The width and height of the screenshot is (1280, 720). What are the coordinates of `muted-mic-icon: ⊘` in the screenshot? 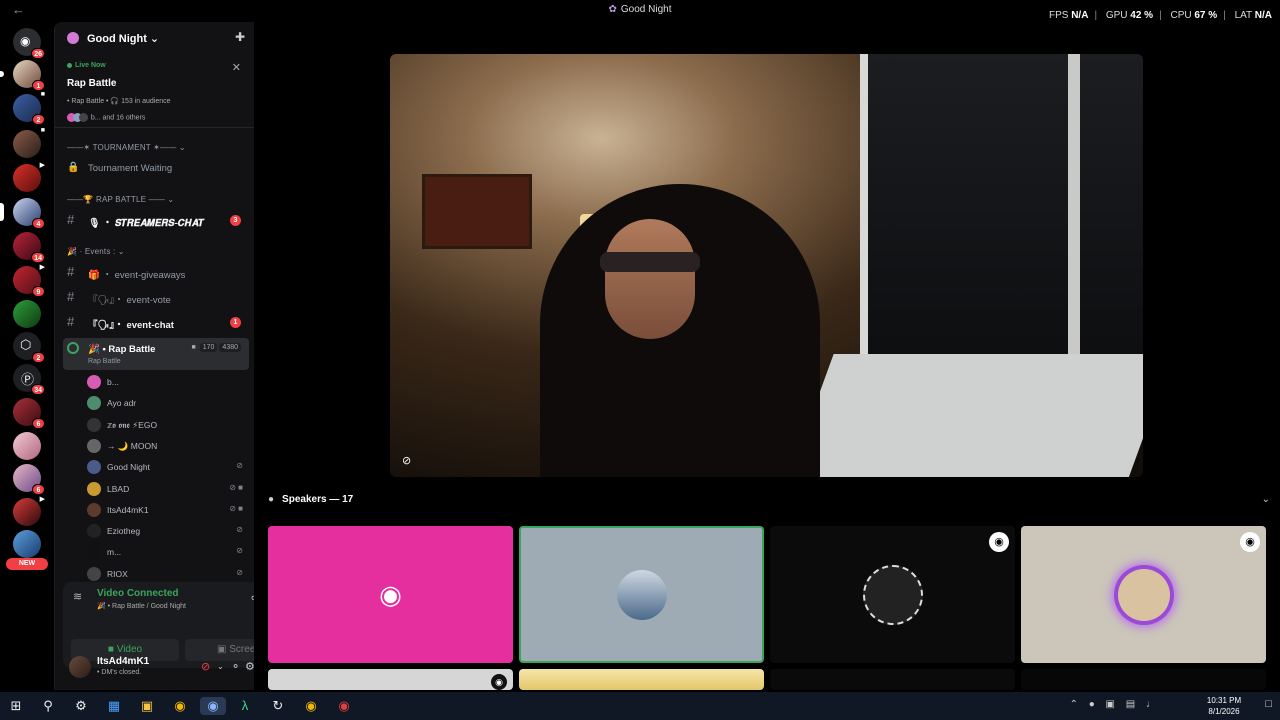 It's located at (407, 461).